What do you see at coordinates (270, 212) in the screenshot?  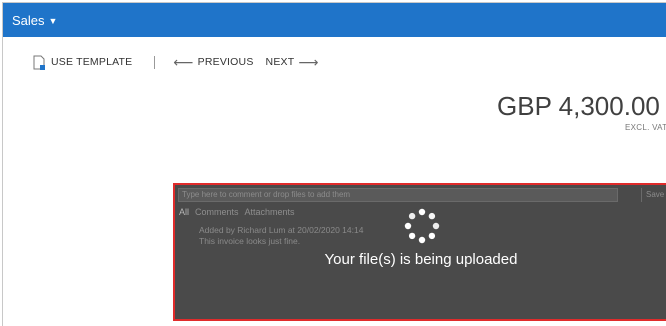 I see `tab-attachments: Attachments` at bounding box center [270, 212].